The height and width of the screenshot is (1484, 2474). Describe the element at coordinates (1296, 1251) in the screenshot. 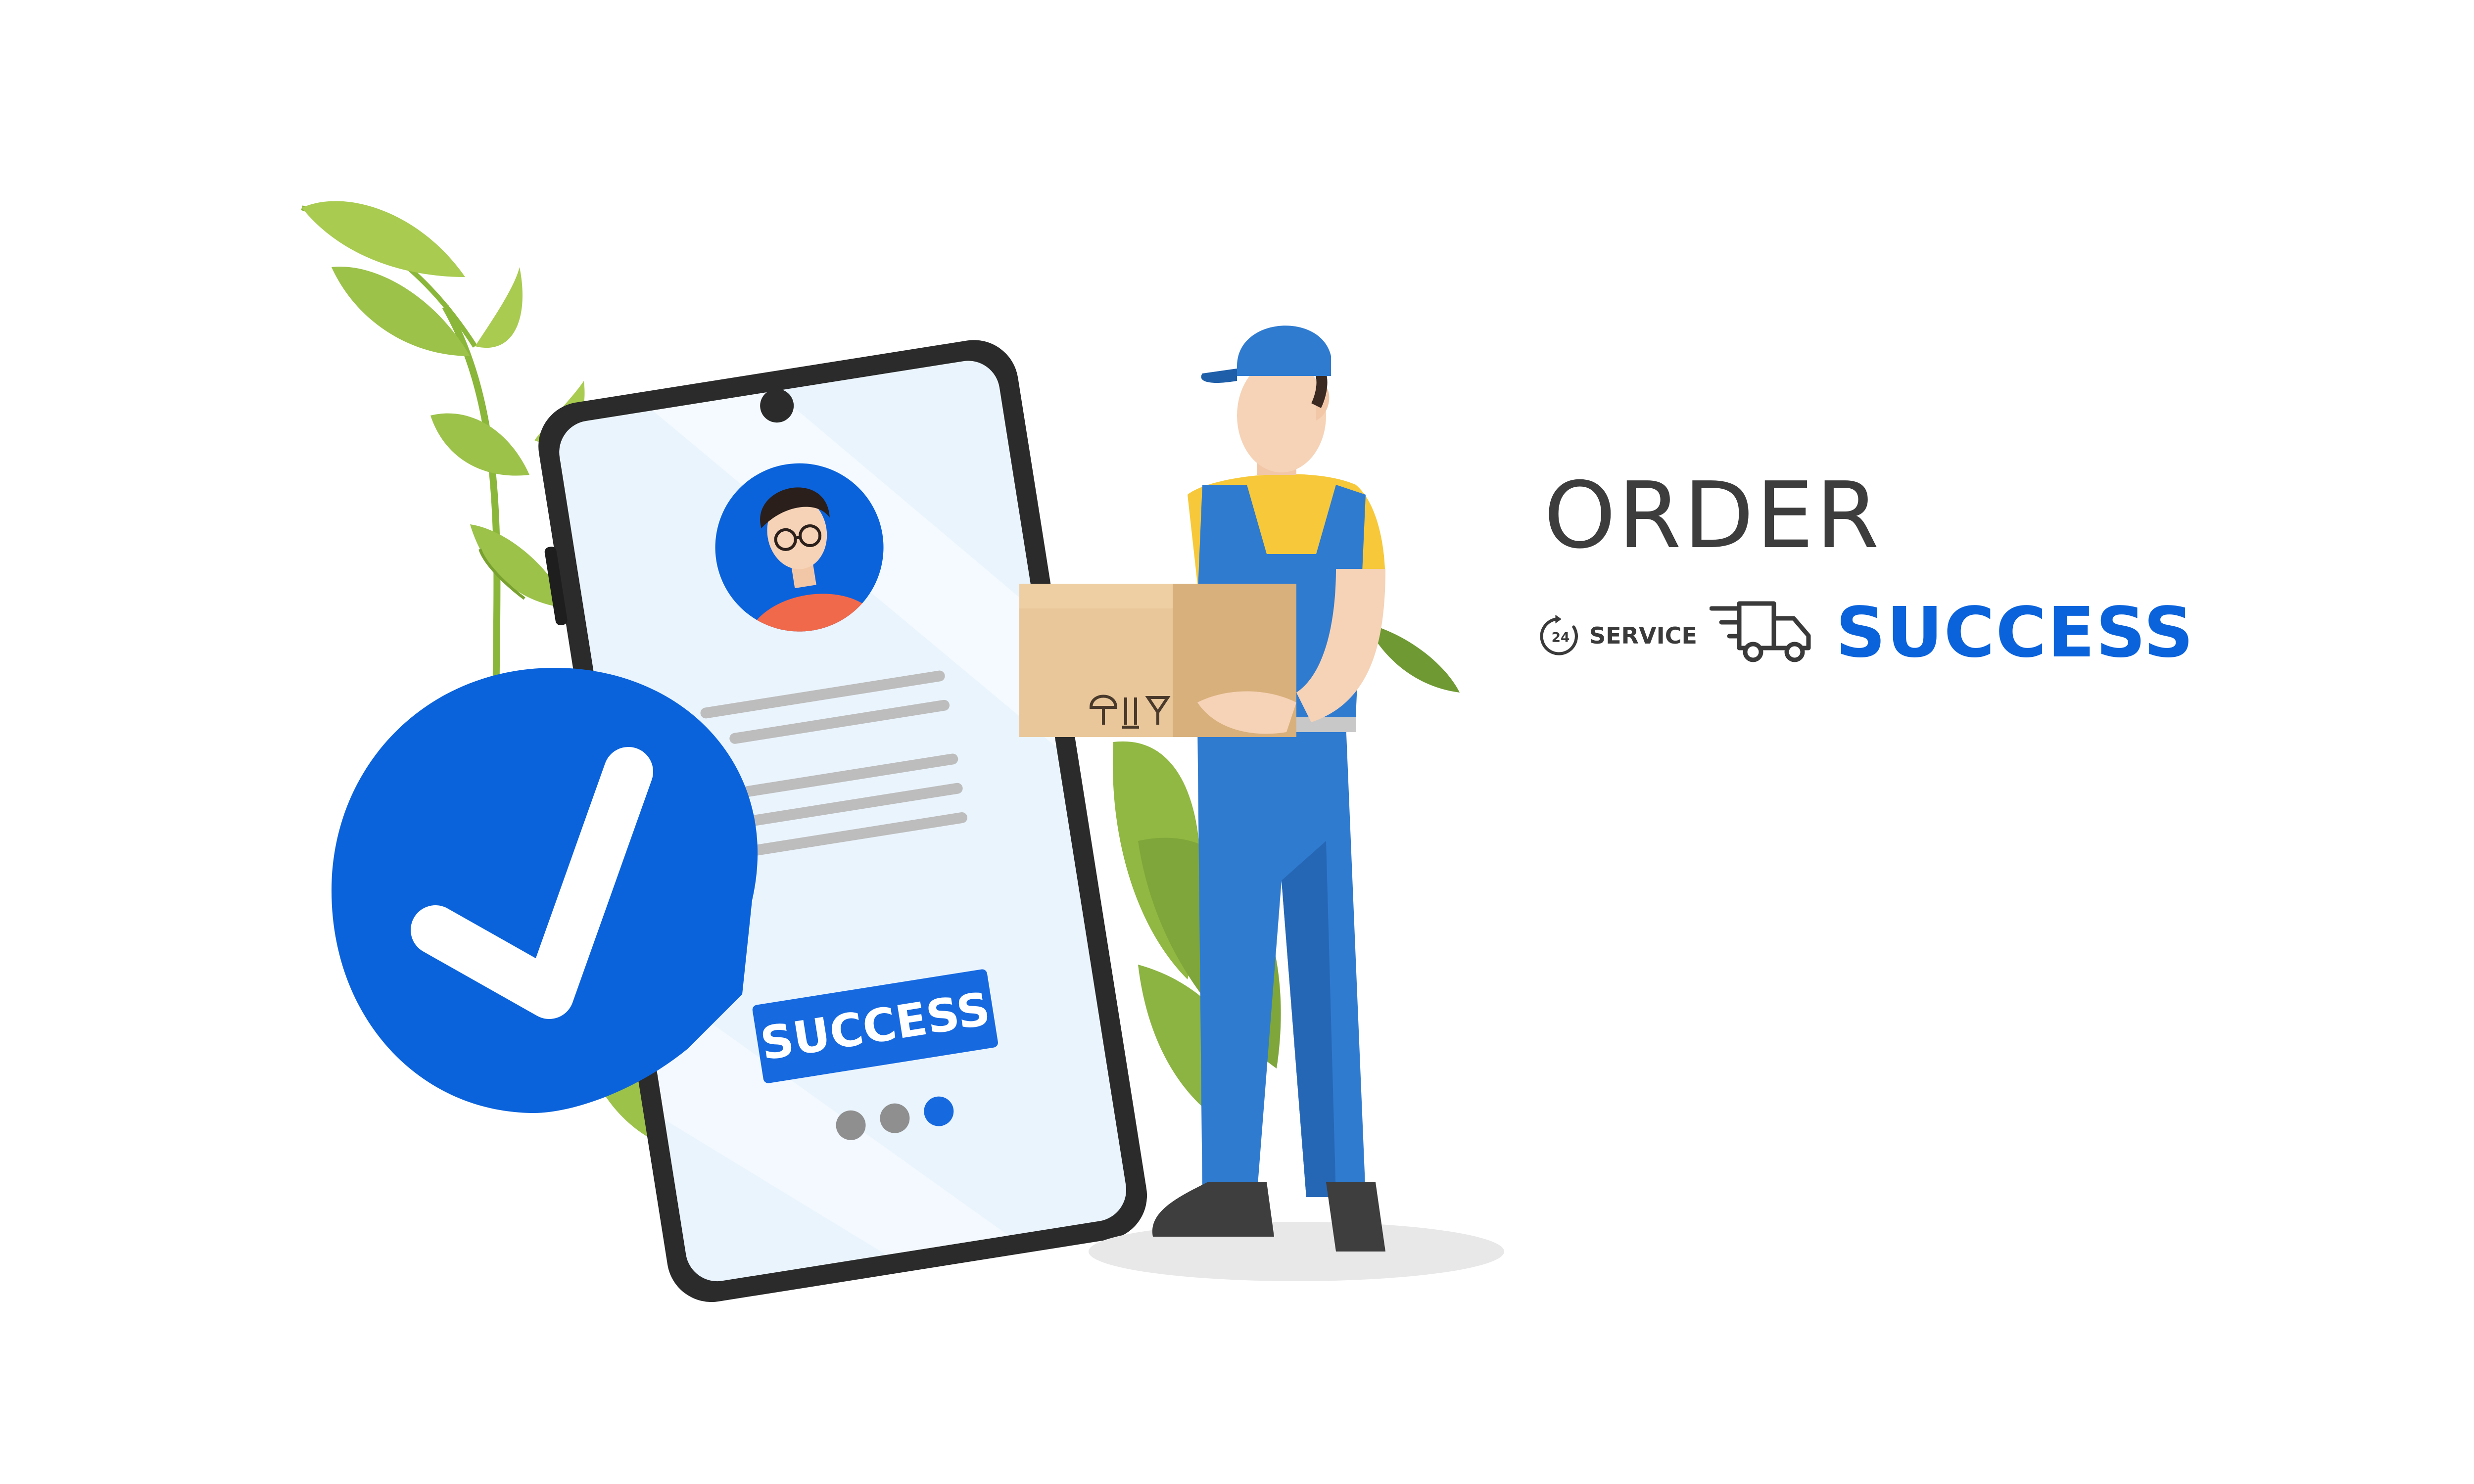

I see `courier-shadow` at that location.